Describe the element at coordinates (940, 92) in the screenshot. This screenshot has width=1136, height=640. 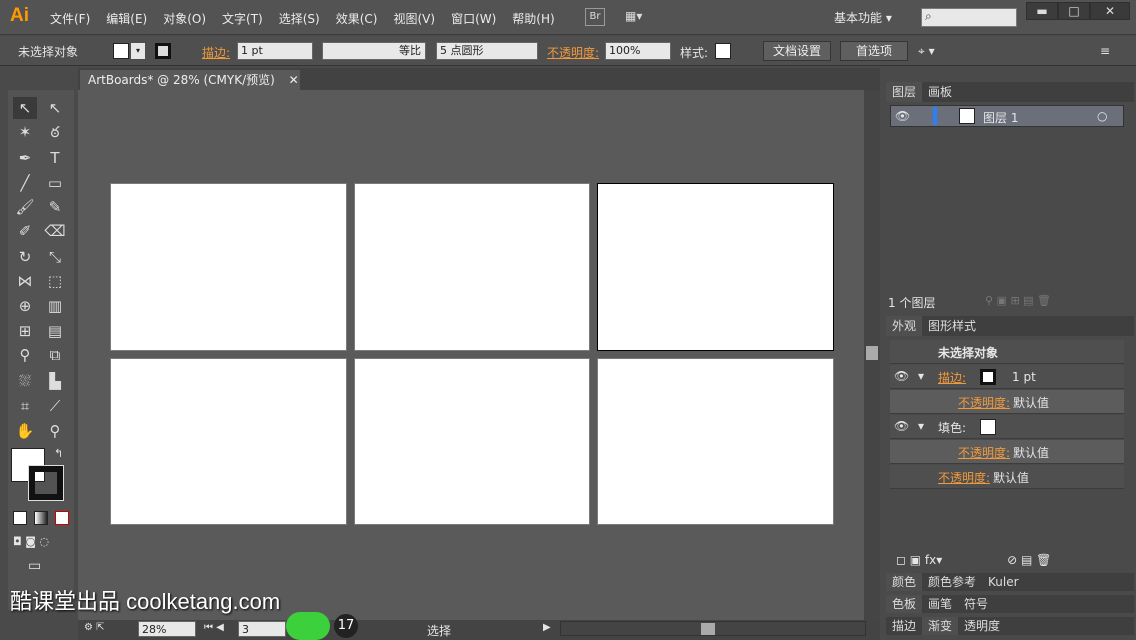
I see `tab-artboards: 画板` at that location.